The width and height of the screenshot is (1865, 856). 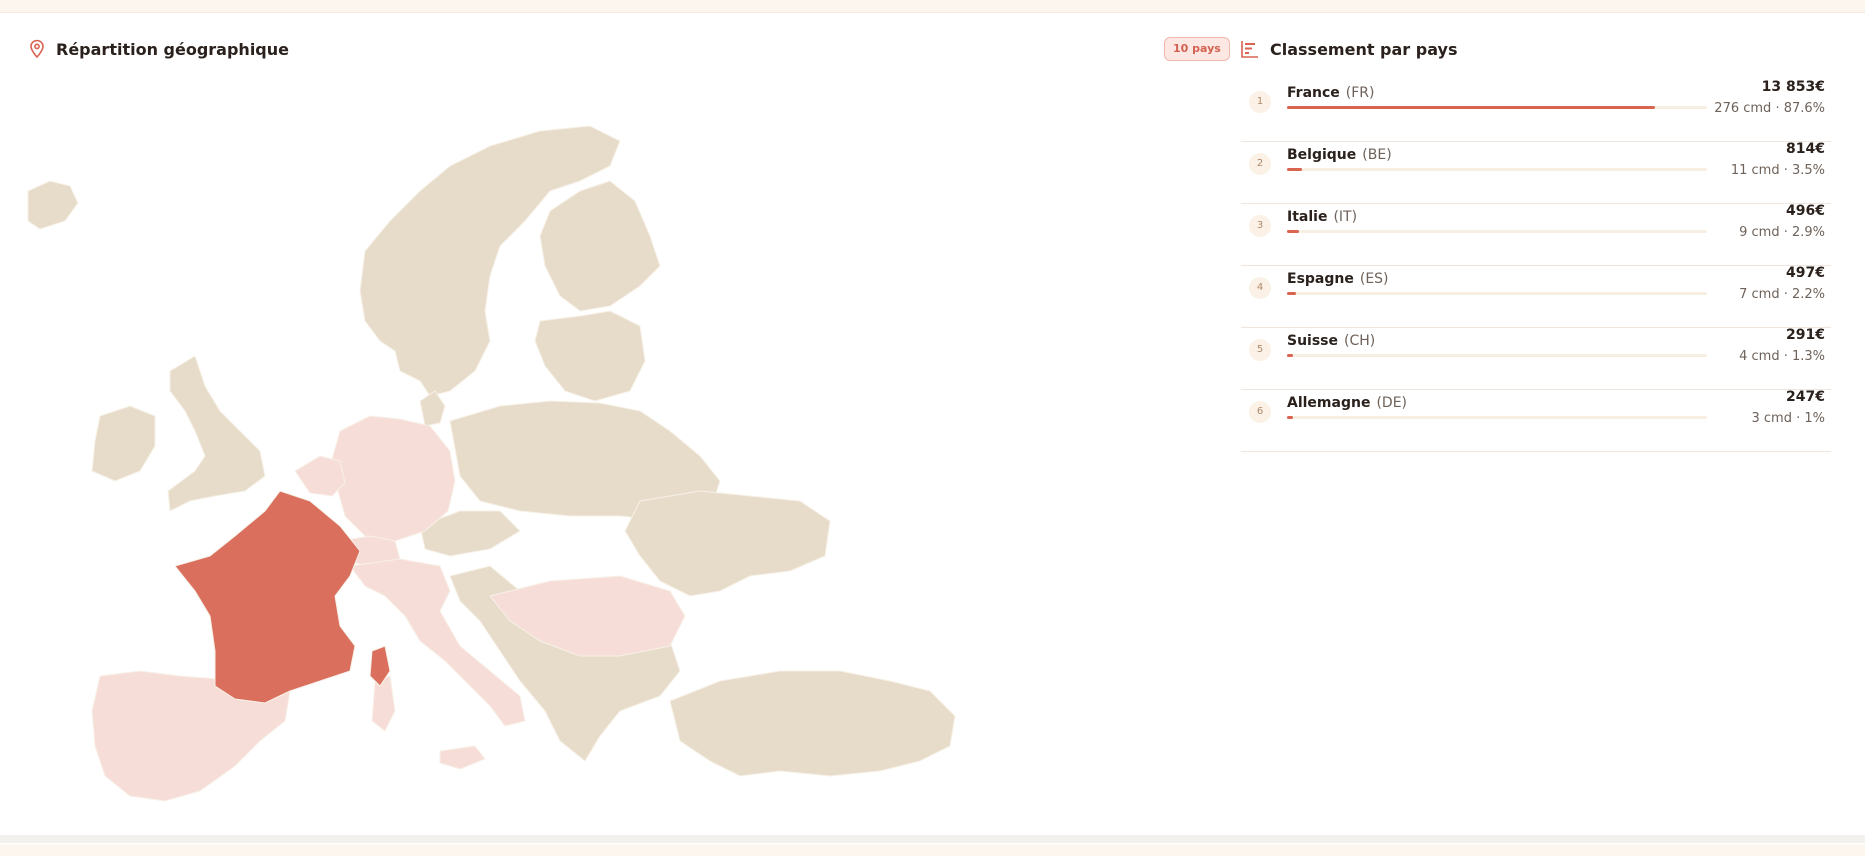 I want to click on country-turkey, so click(x=812, y=723).